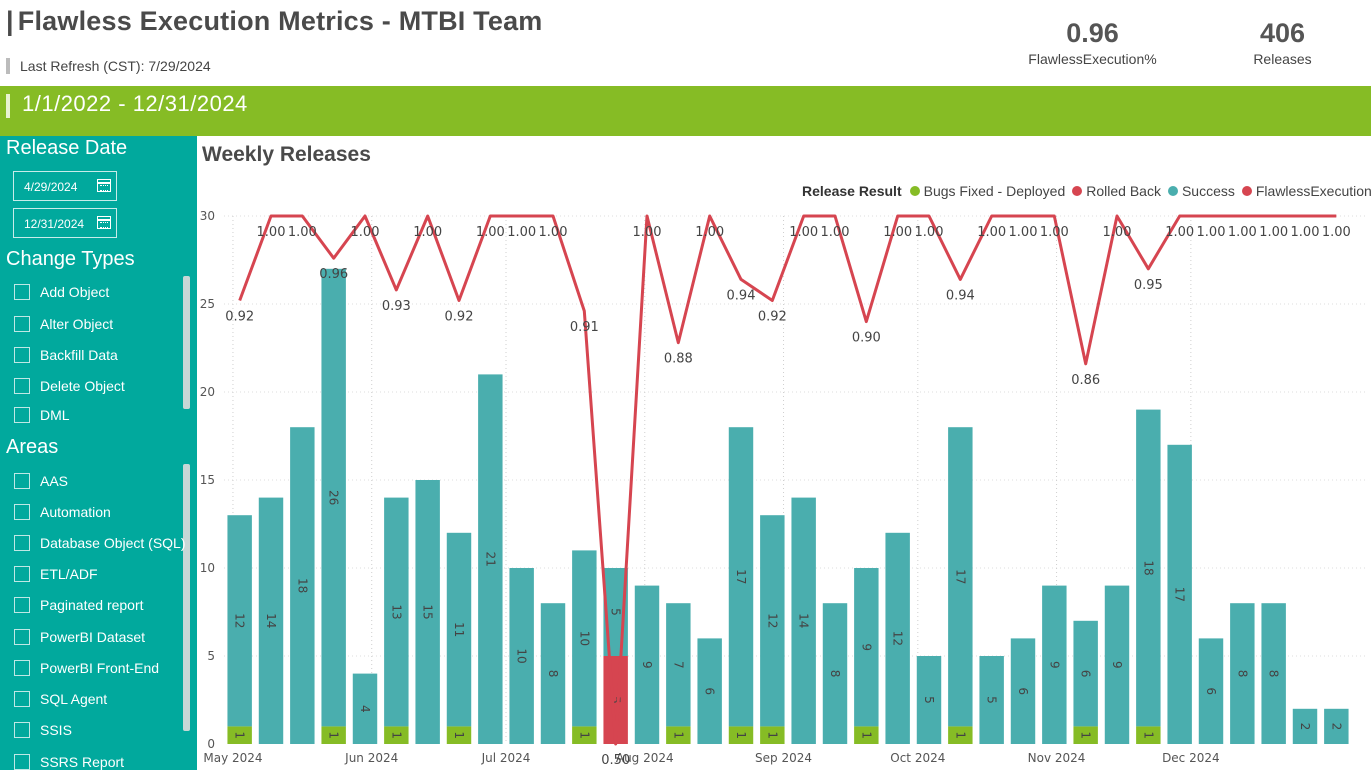  I want to click on kpi-releases: 406 Releases, so click(1282, 42).